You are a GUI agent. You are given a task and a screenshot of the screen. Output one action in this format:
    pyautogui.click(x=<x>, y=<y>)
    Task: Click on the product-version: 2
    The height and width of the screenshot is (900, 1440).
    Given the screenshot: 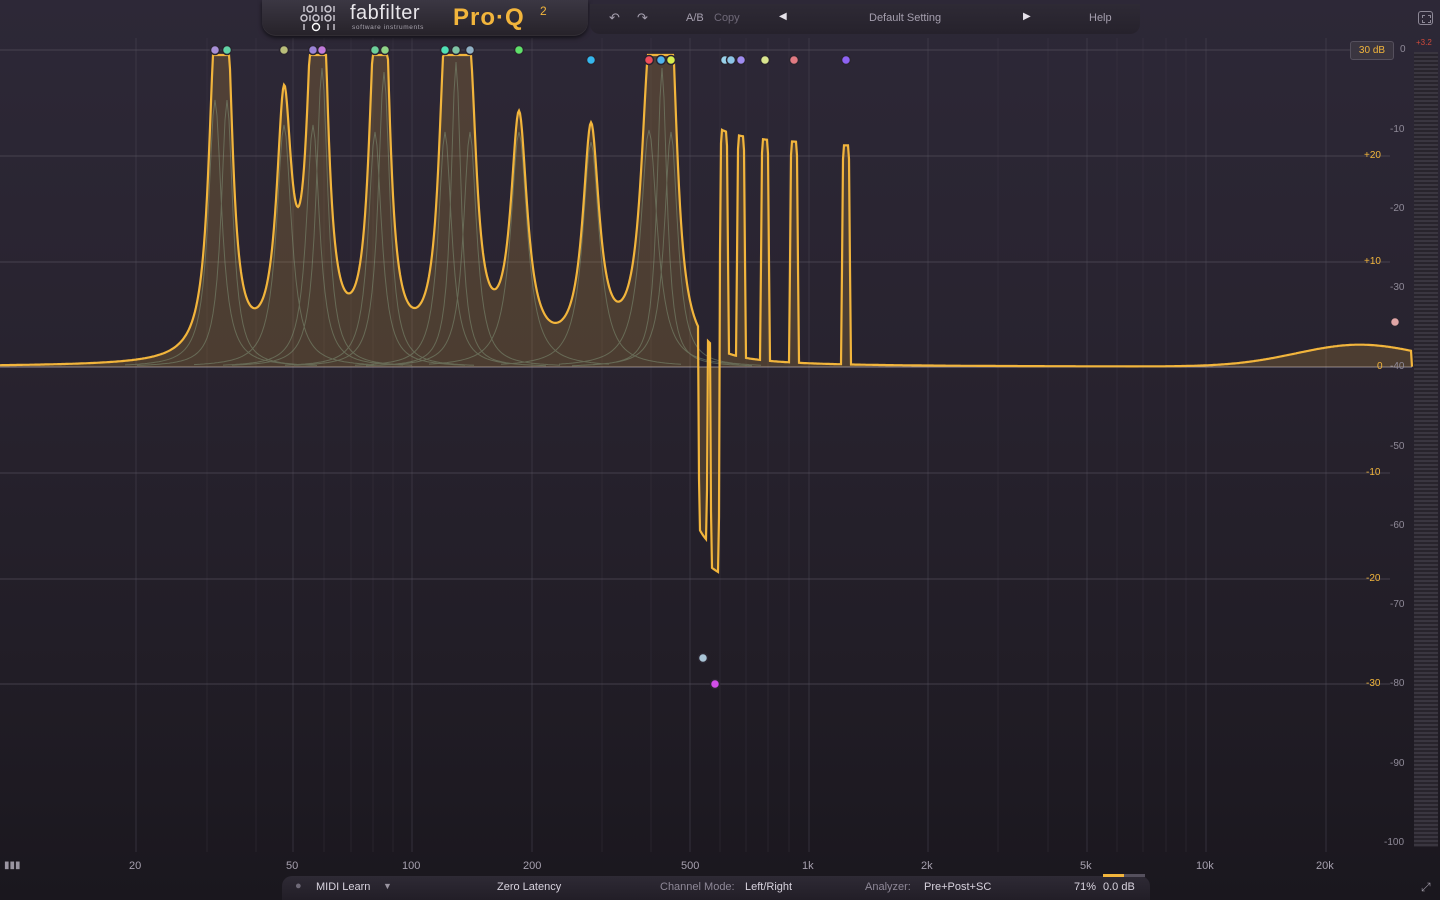 What is the action you would take?
    pyautogui.click(x=543, y=11)
    